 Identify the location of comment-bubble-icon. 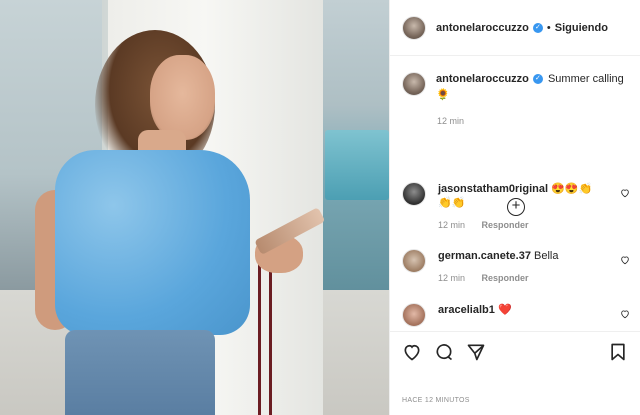
(444, 352).